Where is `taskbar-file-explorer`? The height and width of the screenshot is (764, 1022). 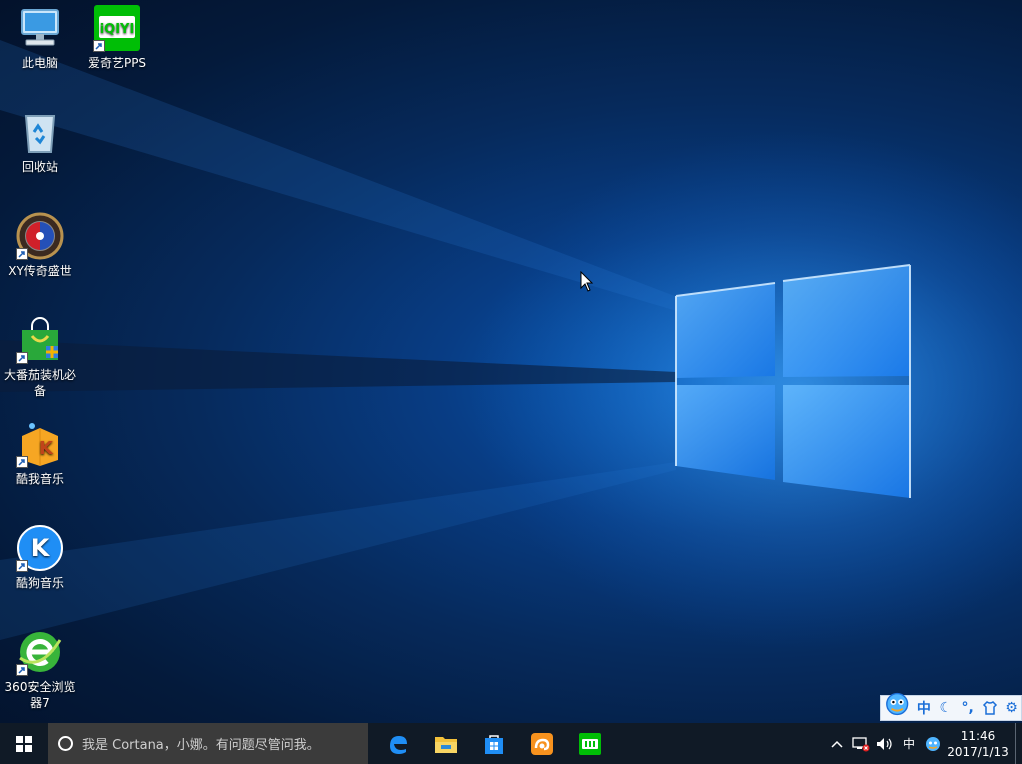
taskbar-file-explorer is located at coordinates (446, 743).